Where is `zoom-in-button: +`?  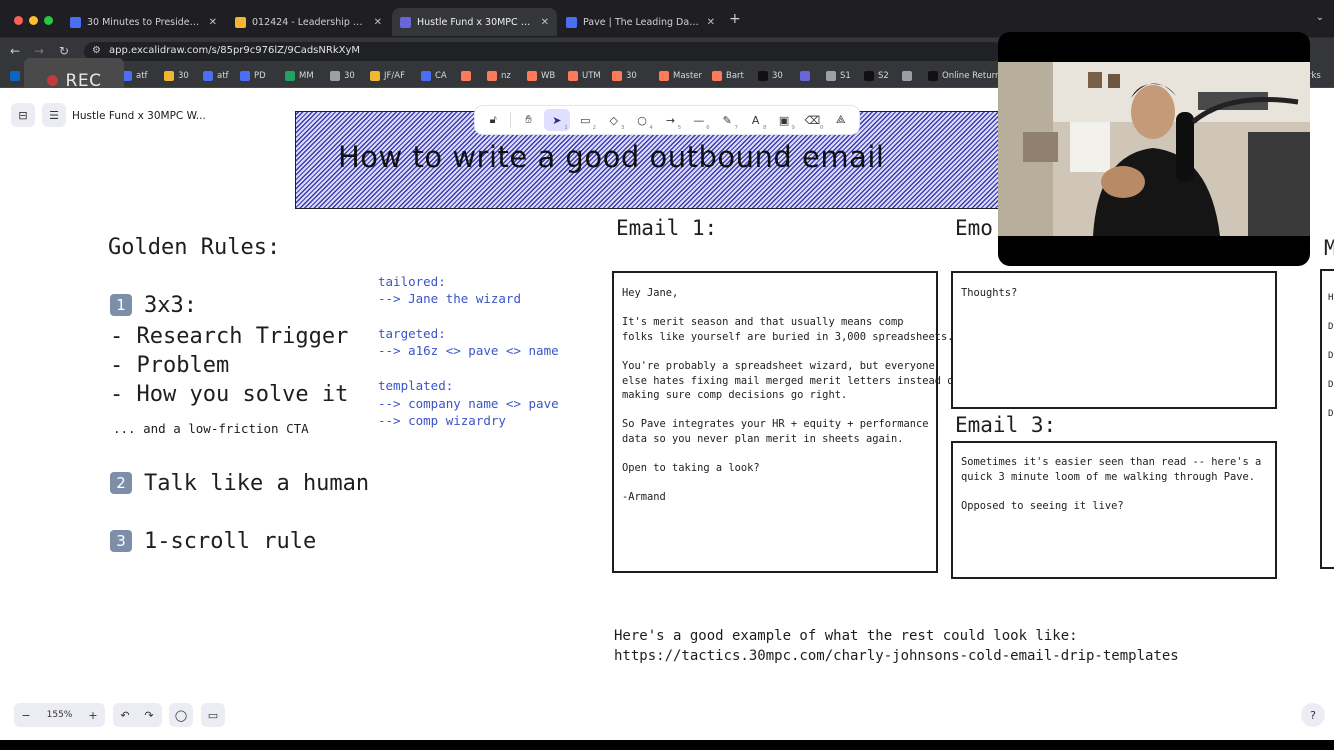
zoom-in-button: + is located at coordinates (93, 715).